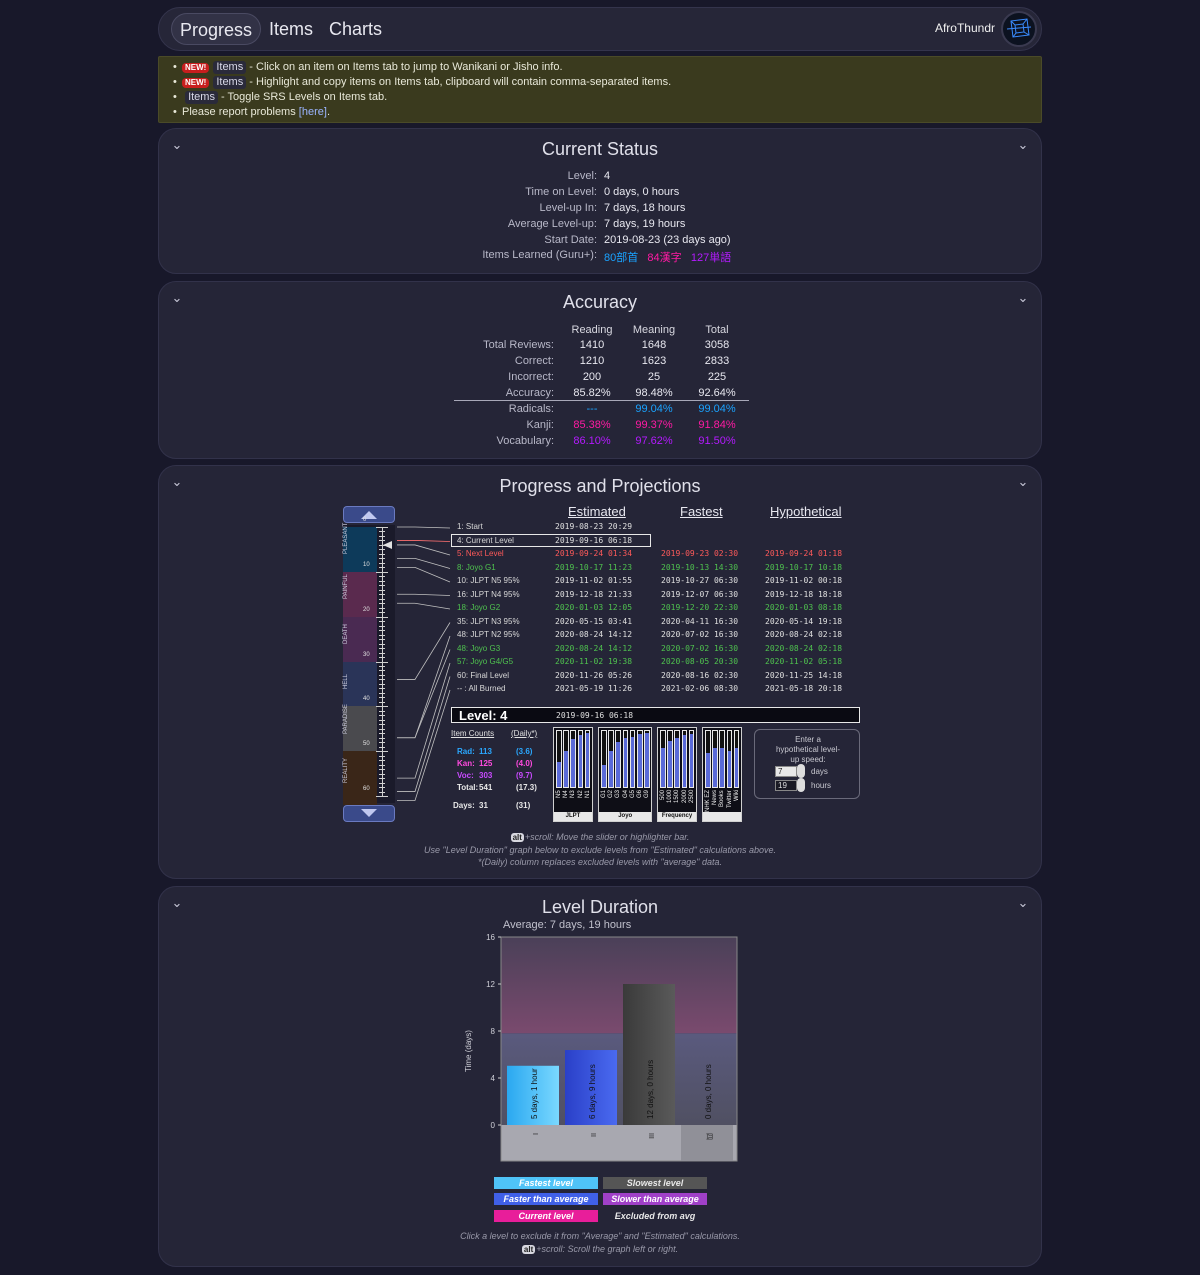 The image size is (1200, 1275). What do you see at coordinates (360, 728) in the screenshot?
I see `zone-band: PARADISE` at bounding box center [360, 728].